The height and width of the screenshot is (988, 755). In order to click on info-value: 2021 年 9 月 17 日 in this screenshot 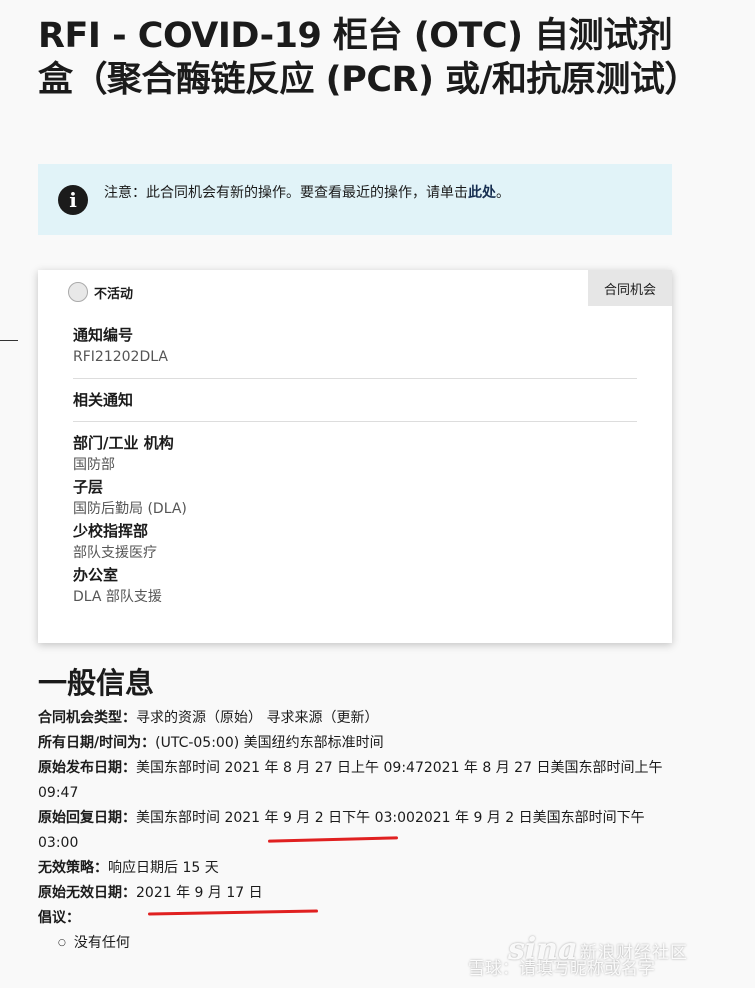, I will do `click(199, 893)`.